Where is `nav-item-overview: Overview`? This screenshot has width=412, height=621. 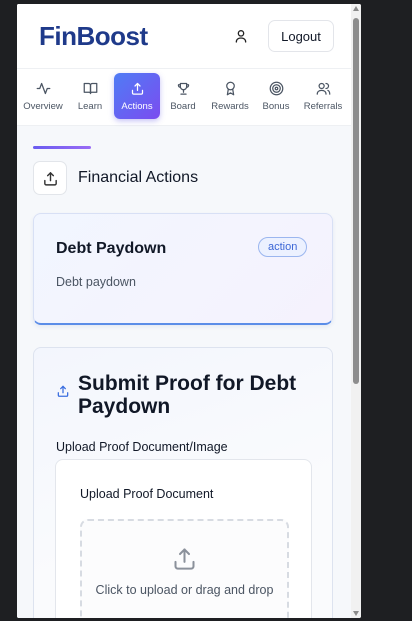 nav-item-overview: Overview is located at coordinates (43, 96).